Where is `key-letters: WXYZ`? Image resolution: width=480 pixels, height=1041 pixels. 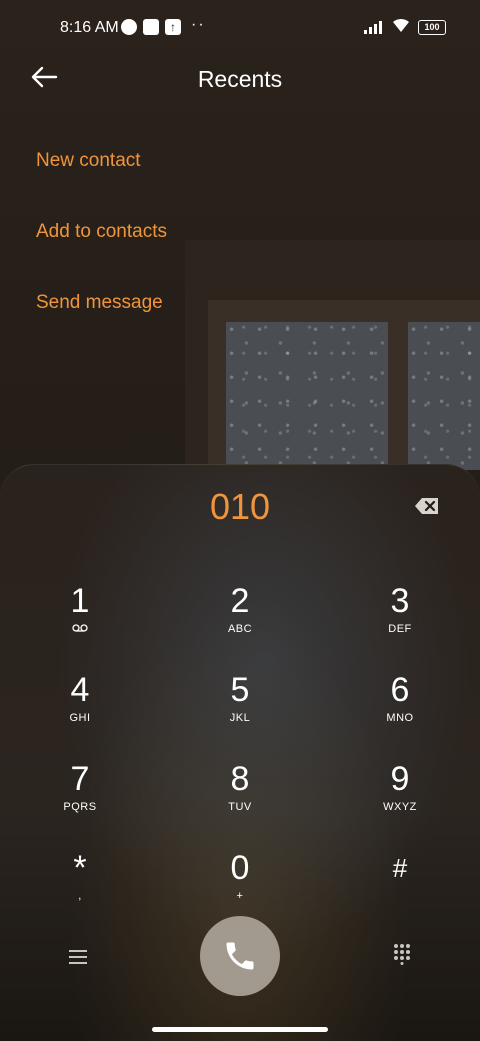 key-letters: WXYZ is located at coordinates (400, 807).